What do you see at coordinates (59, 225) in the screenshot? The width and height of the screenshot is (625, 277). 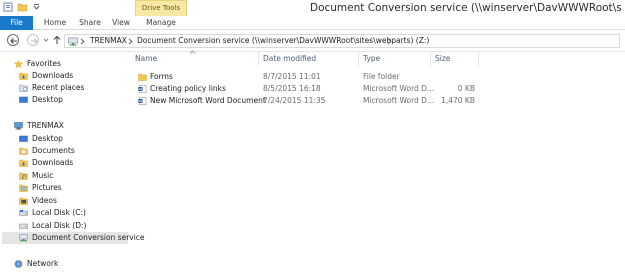 I see `nav-local-disk-d-label: Local Disk (D:)` at bounding box center [59, 225].